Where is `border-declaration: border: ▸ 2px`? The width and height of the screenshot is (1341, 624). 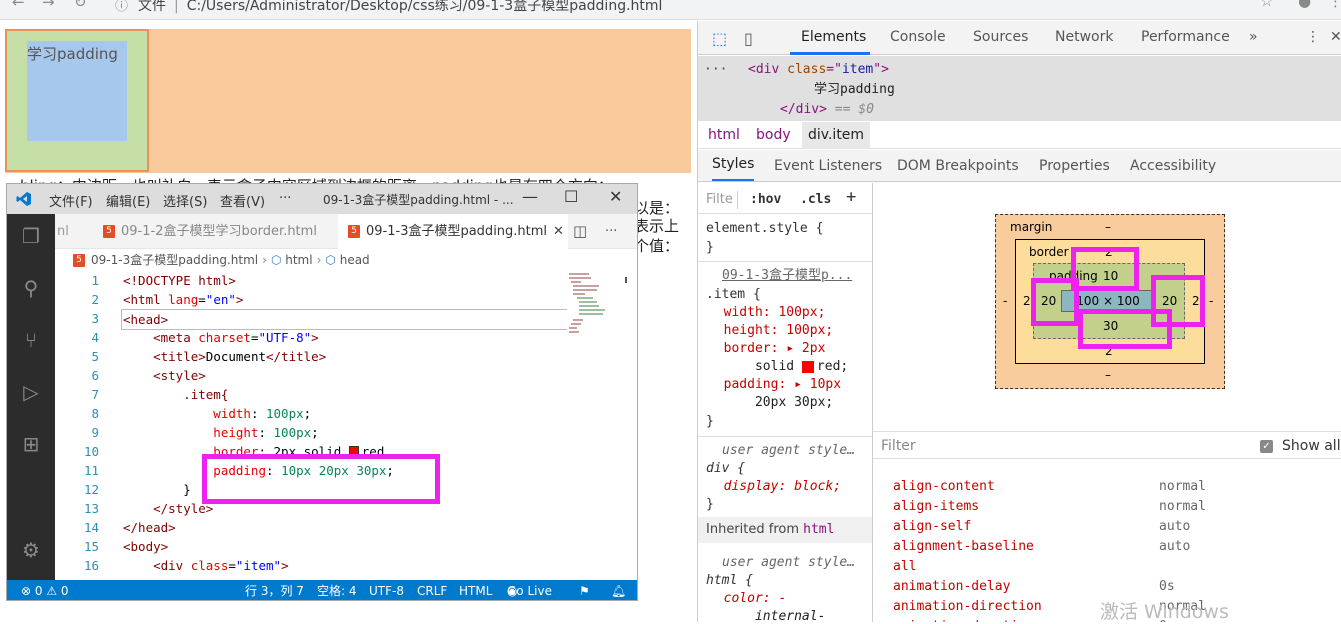 border-declaration: border: ▸ 2px is located at coordinates (767, 349).